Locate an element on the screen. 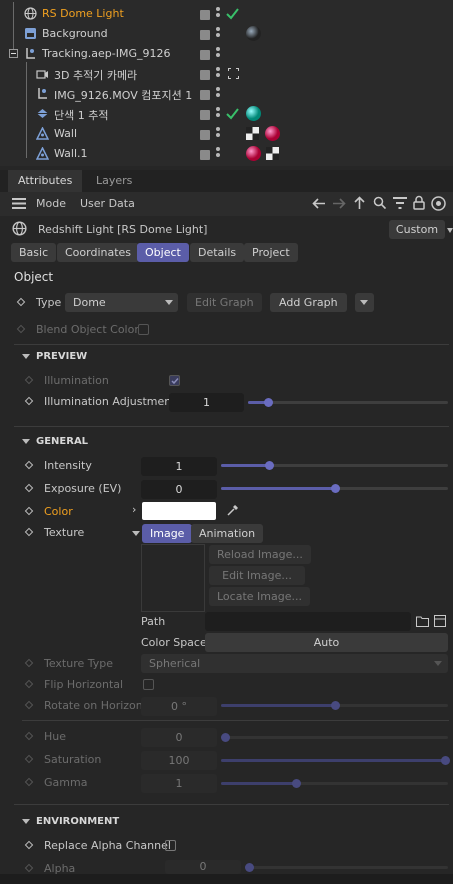 The image size is (453, 884). hue-slider is located at coordinates (334, 737).